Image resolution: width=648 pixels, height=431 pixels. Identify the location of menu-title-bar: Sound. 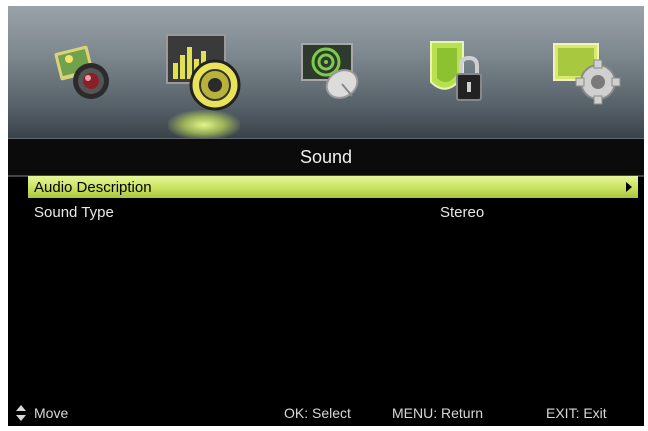
(326, 157).